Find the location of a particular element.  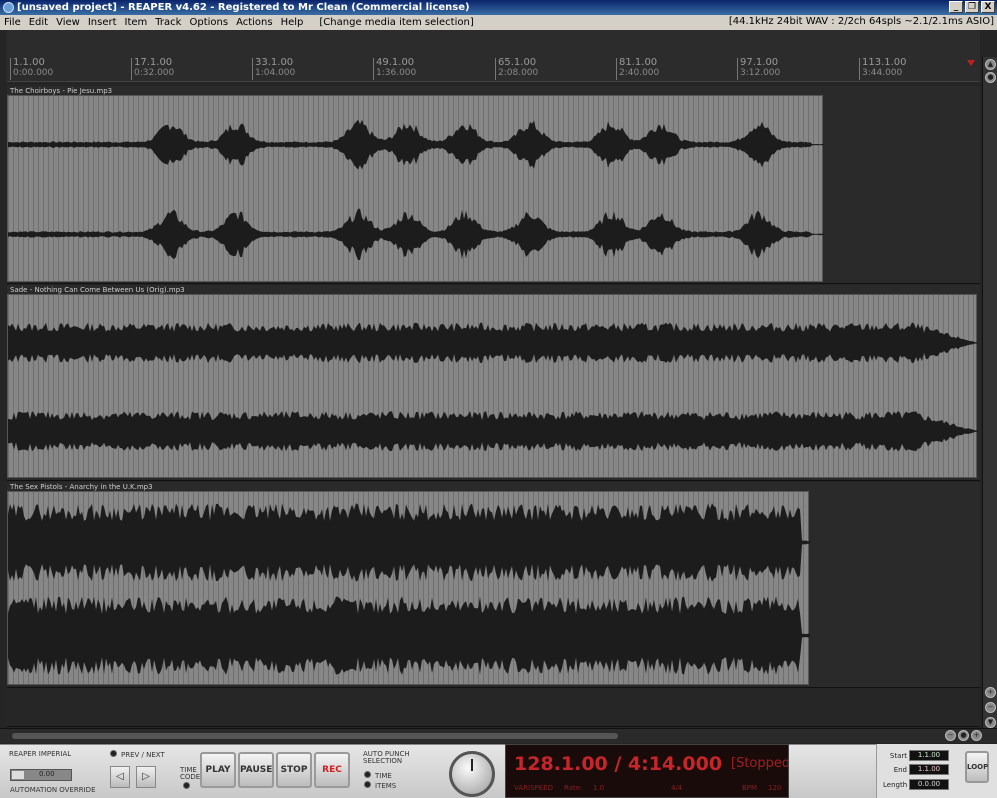

ruler-mark: 65.1.00 2:08.000 is located at coordinates (516, 69).